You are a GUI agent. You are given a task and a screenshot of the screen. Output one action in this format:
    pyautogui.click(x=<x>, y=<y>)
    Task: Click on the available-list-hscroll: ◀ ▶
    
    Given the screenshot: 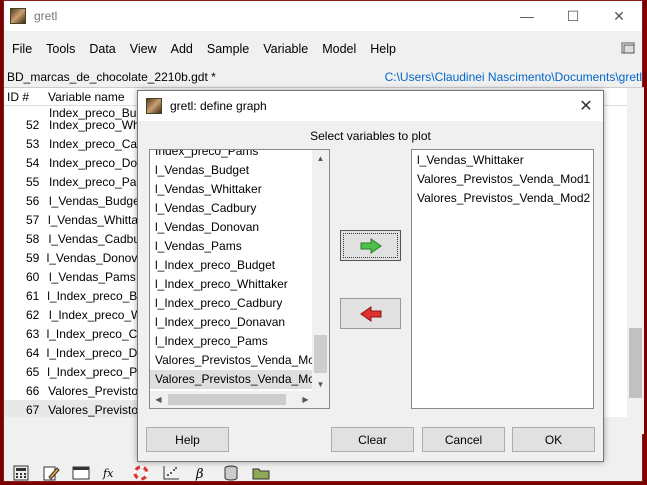 What is the action you would take?
    pyautogui.click(x=239, y=399)
    